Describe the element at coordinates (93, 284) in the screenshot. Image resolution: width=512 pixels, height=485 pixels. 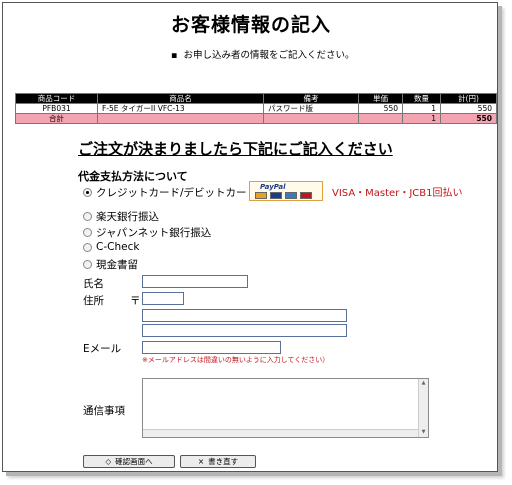
I see `name-label: 氏名` at that location.